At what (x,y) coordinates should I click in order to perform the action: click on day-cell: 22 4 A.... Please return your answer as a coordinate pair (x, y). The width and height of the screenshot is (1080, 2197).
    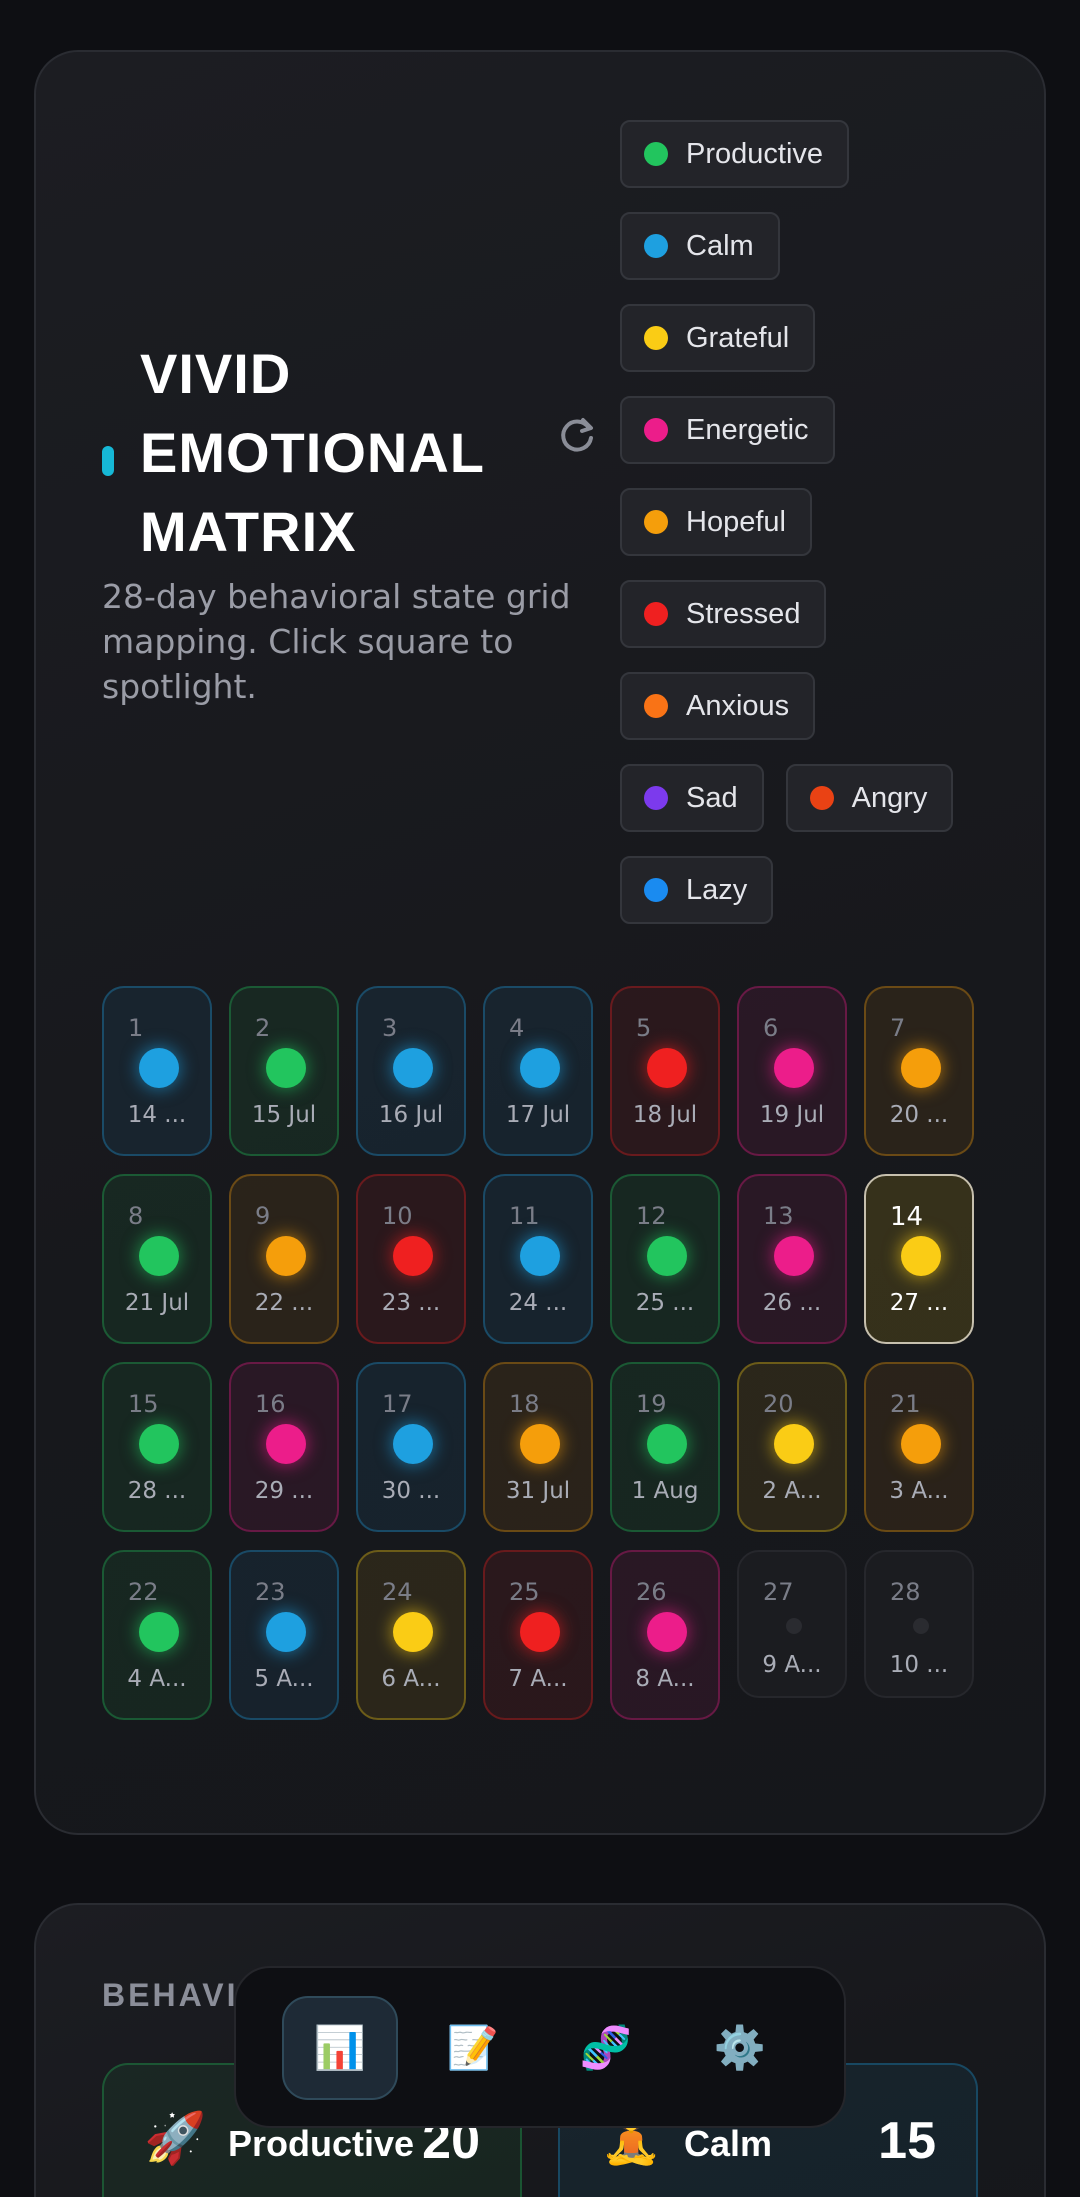
    Looking at the image, I should click on (157, 1635).